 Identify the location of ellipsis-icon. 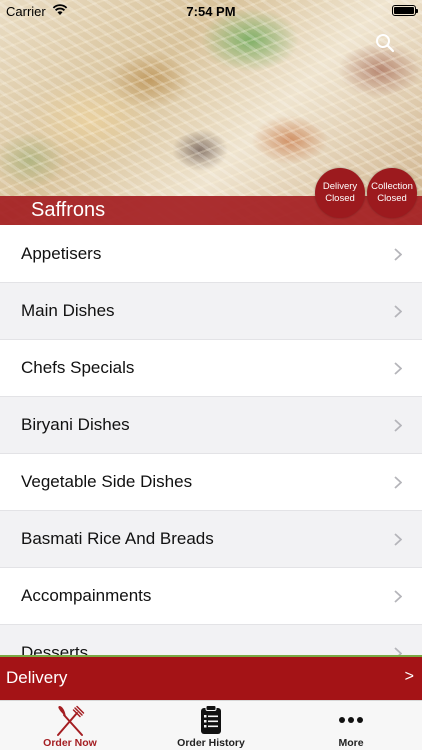
(351, 720).